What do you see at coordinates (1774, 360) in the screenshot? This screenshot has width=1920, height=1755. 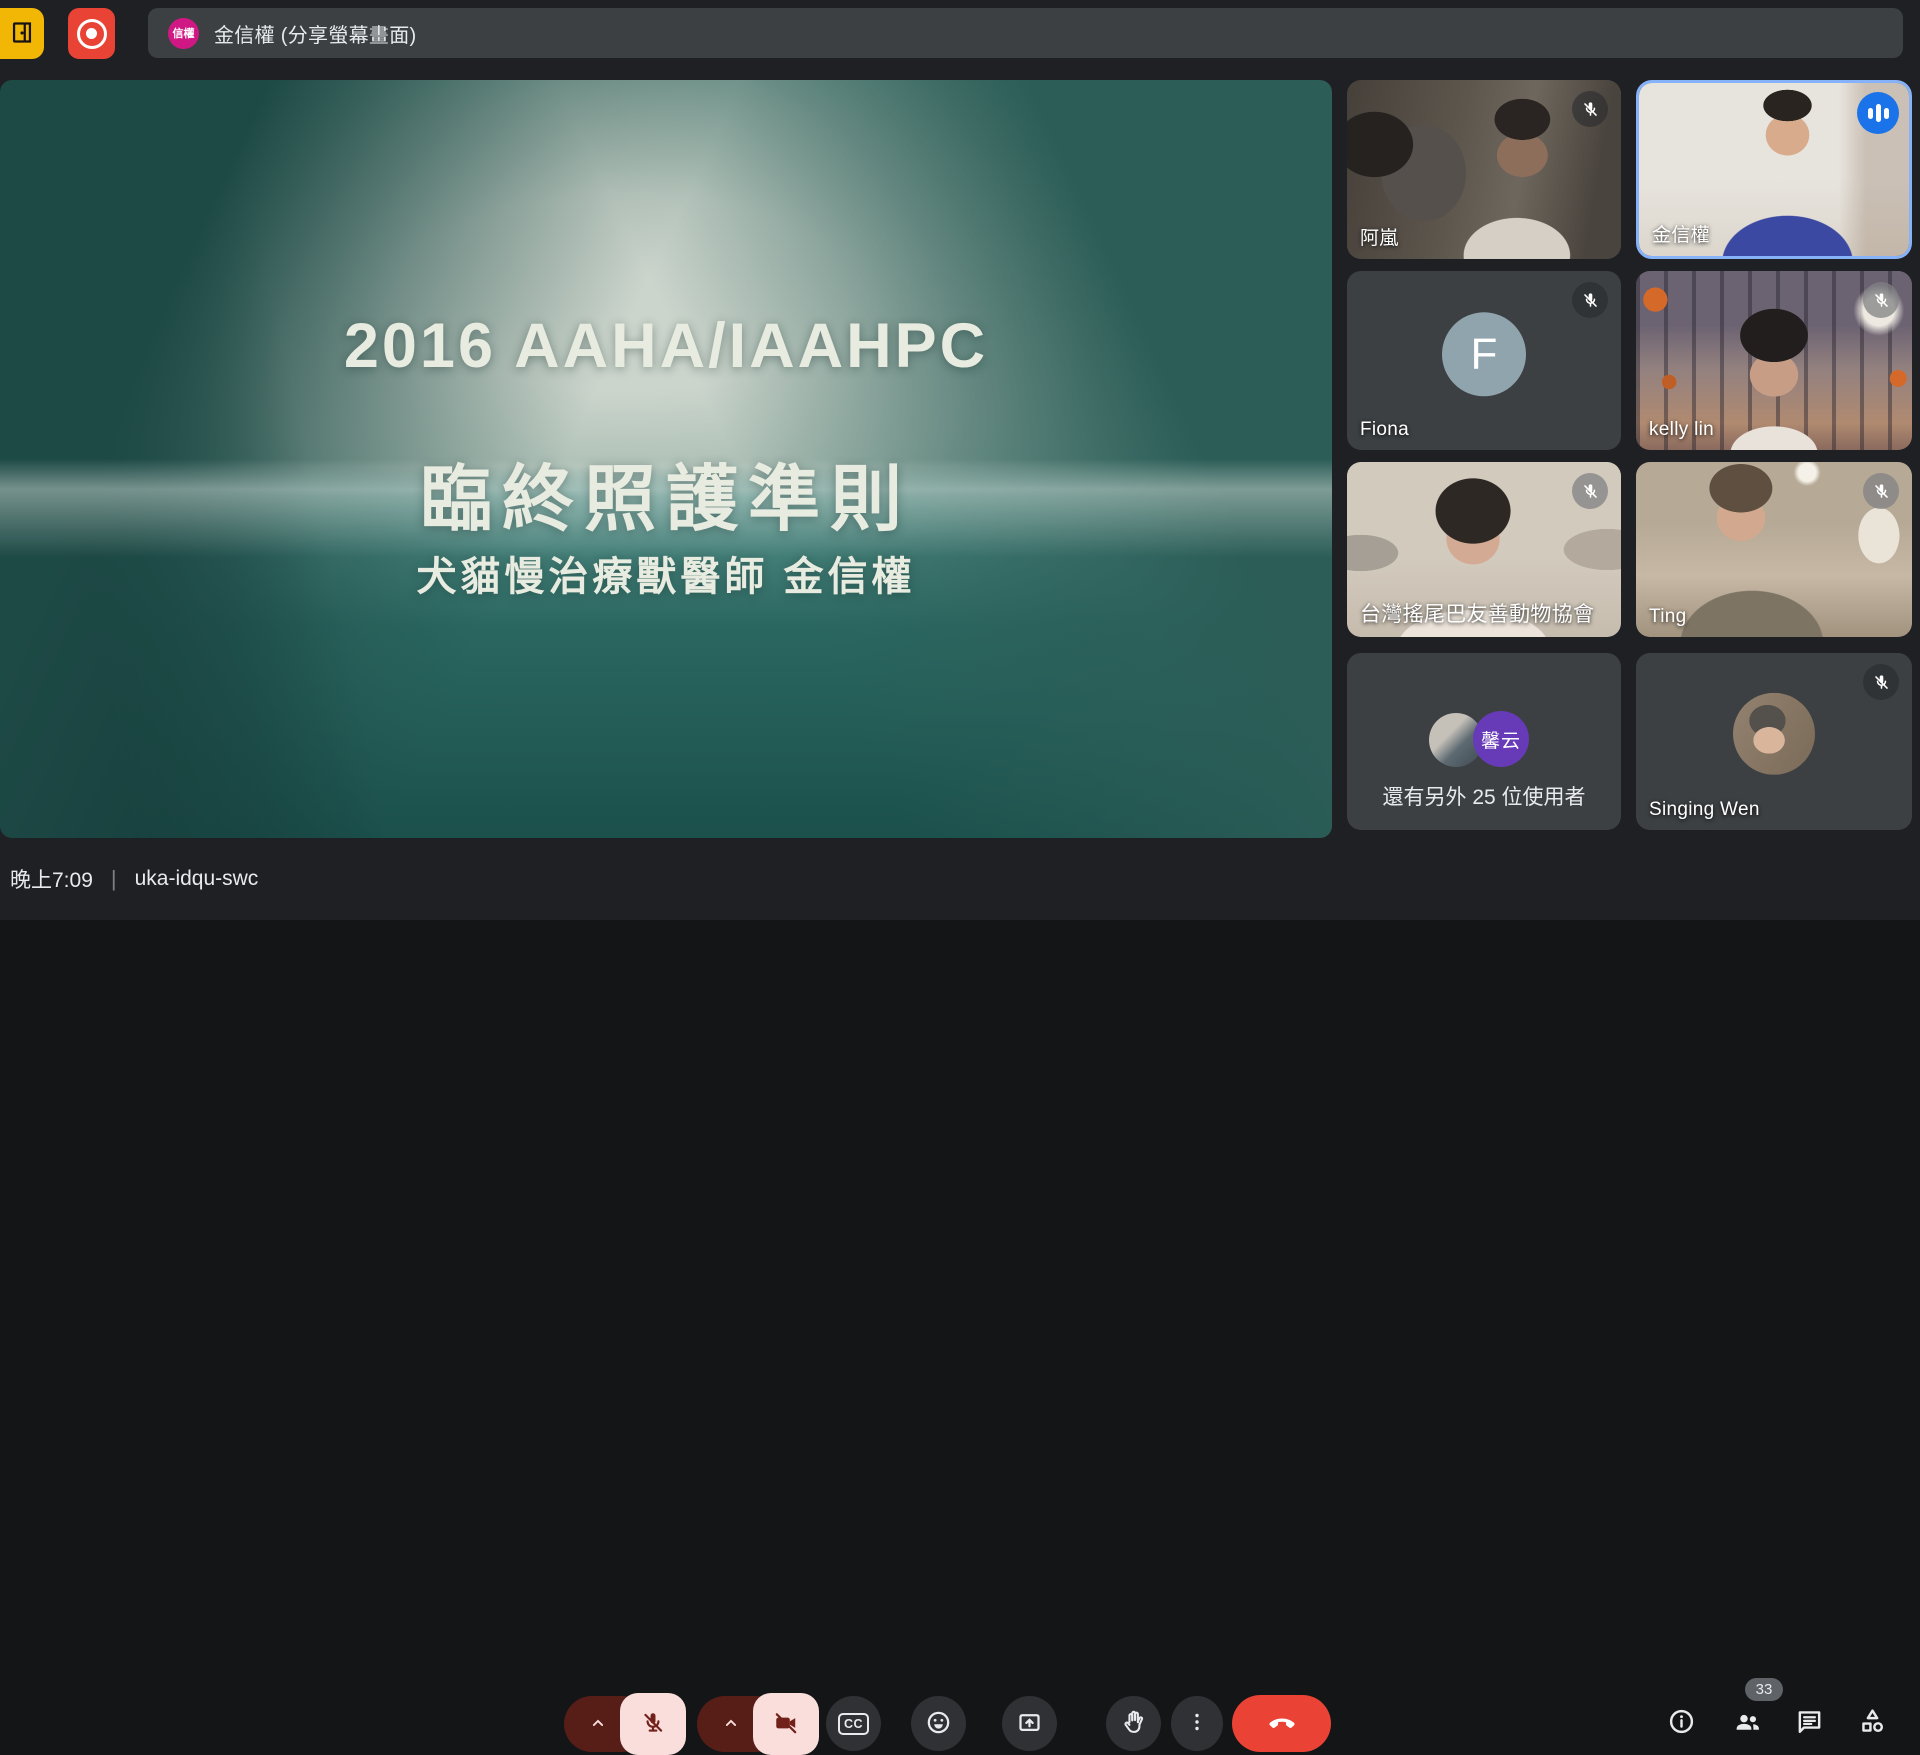 I see `participant-tile-kelly: kelly lin` at bounding box center [1774, 360].